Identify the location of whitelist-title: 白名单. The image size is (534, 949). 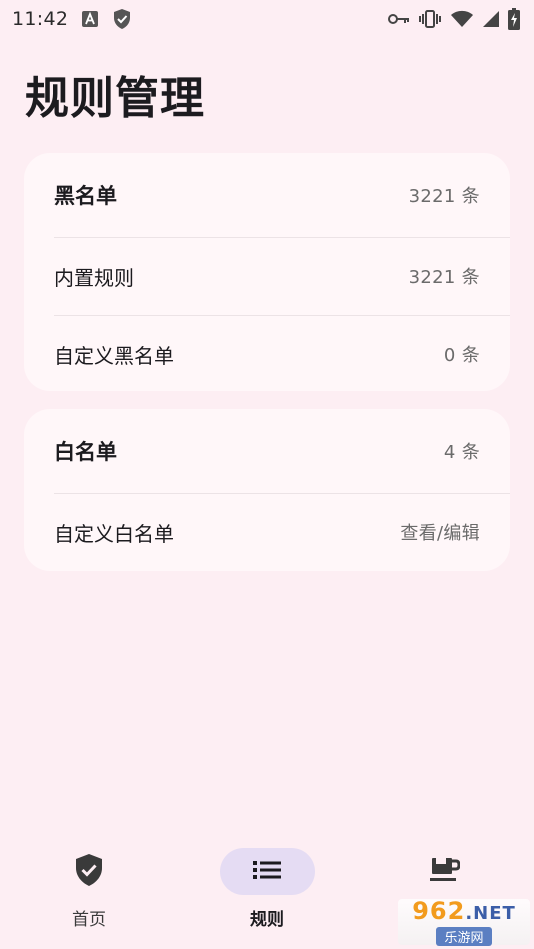
(85, 452).